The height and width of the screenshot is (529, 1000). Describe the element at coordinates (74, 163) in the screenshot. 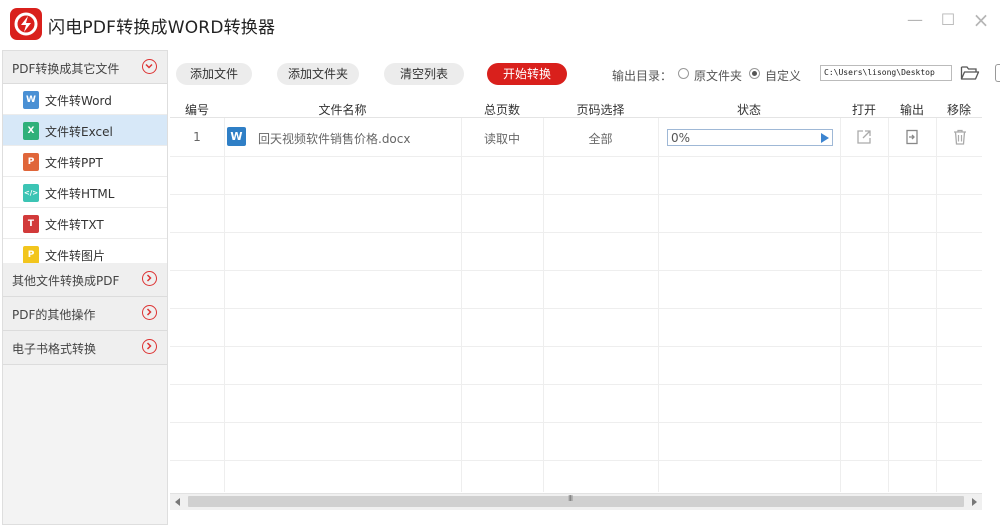

I see `sidebar-item-label: 文件转PPT` at that location.